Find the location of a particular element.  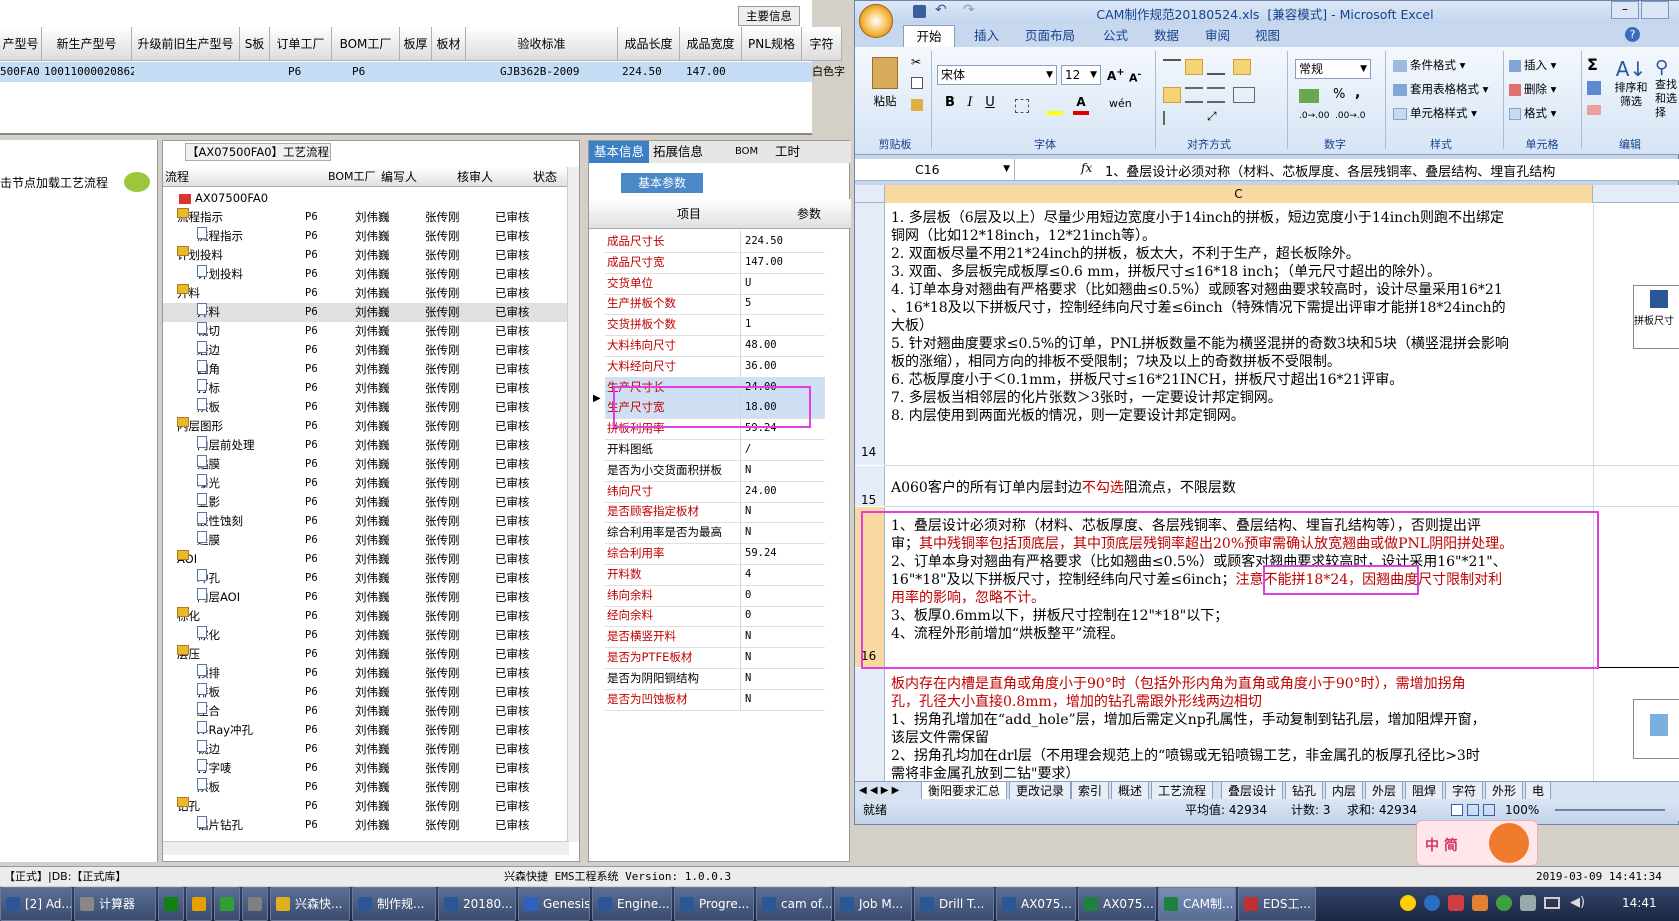

paste-button: 粘贴 is located at coordinates (885, 87).